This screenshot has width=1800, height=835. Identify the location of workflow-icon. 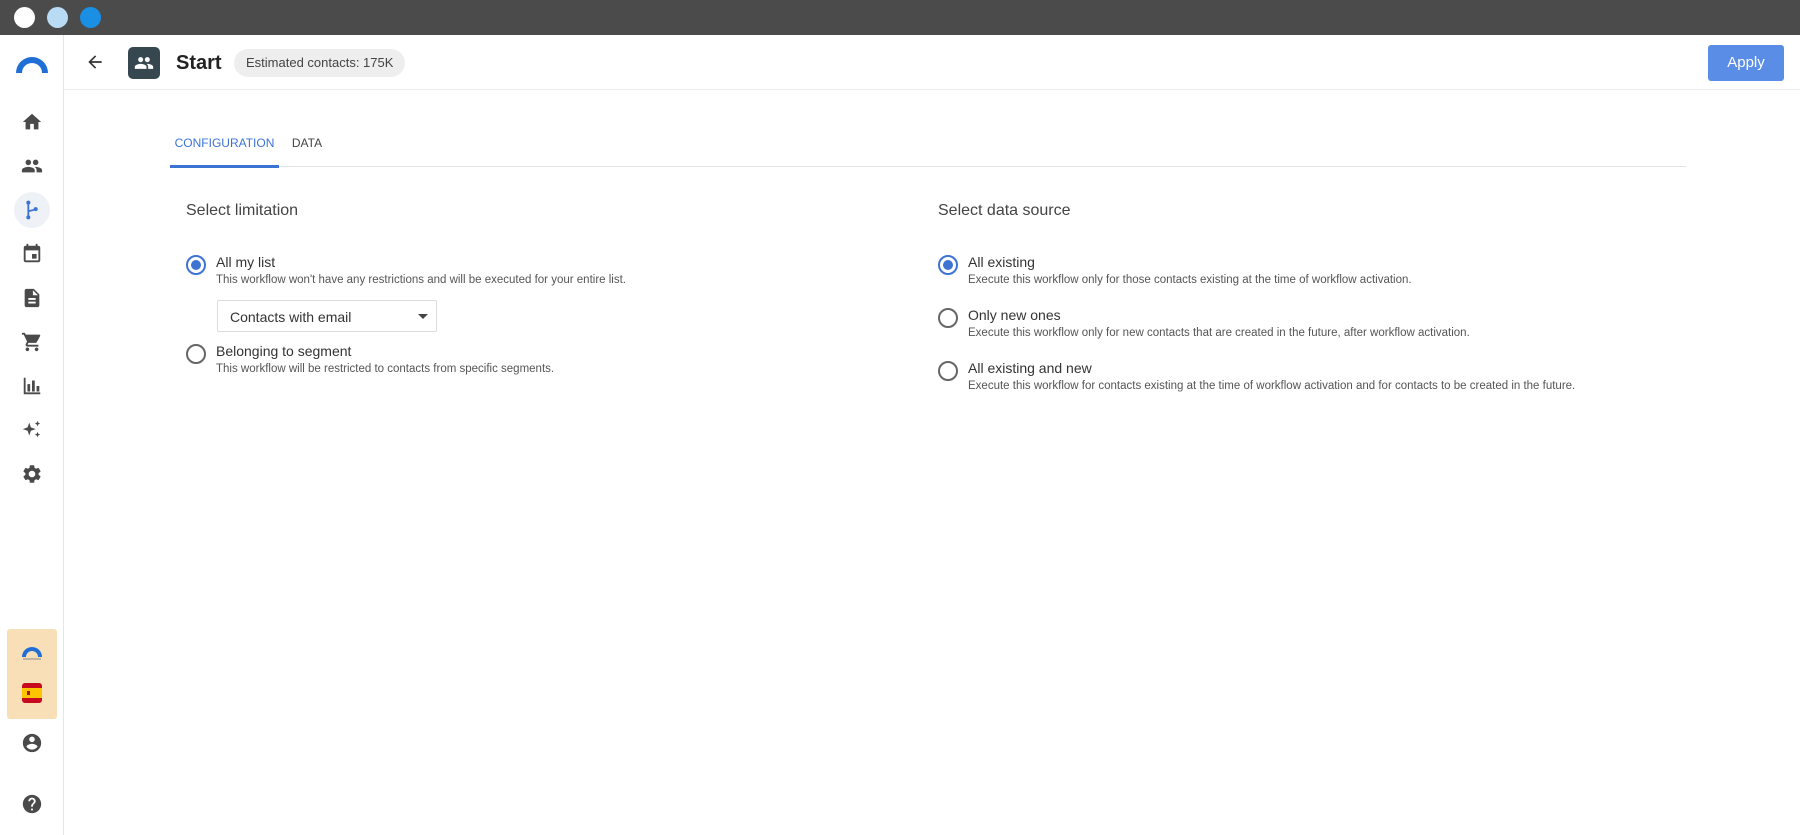
(32, 210).